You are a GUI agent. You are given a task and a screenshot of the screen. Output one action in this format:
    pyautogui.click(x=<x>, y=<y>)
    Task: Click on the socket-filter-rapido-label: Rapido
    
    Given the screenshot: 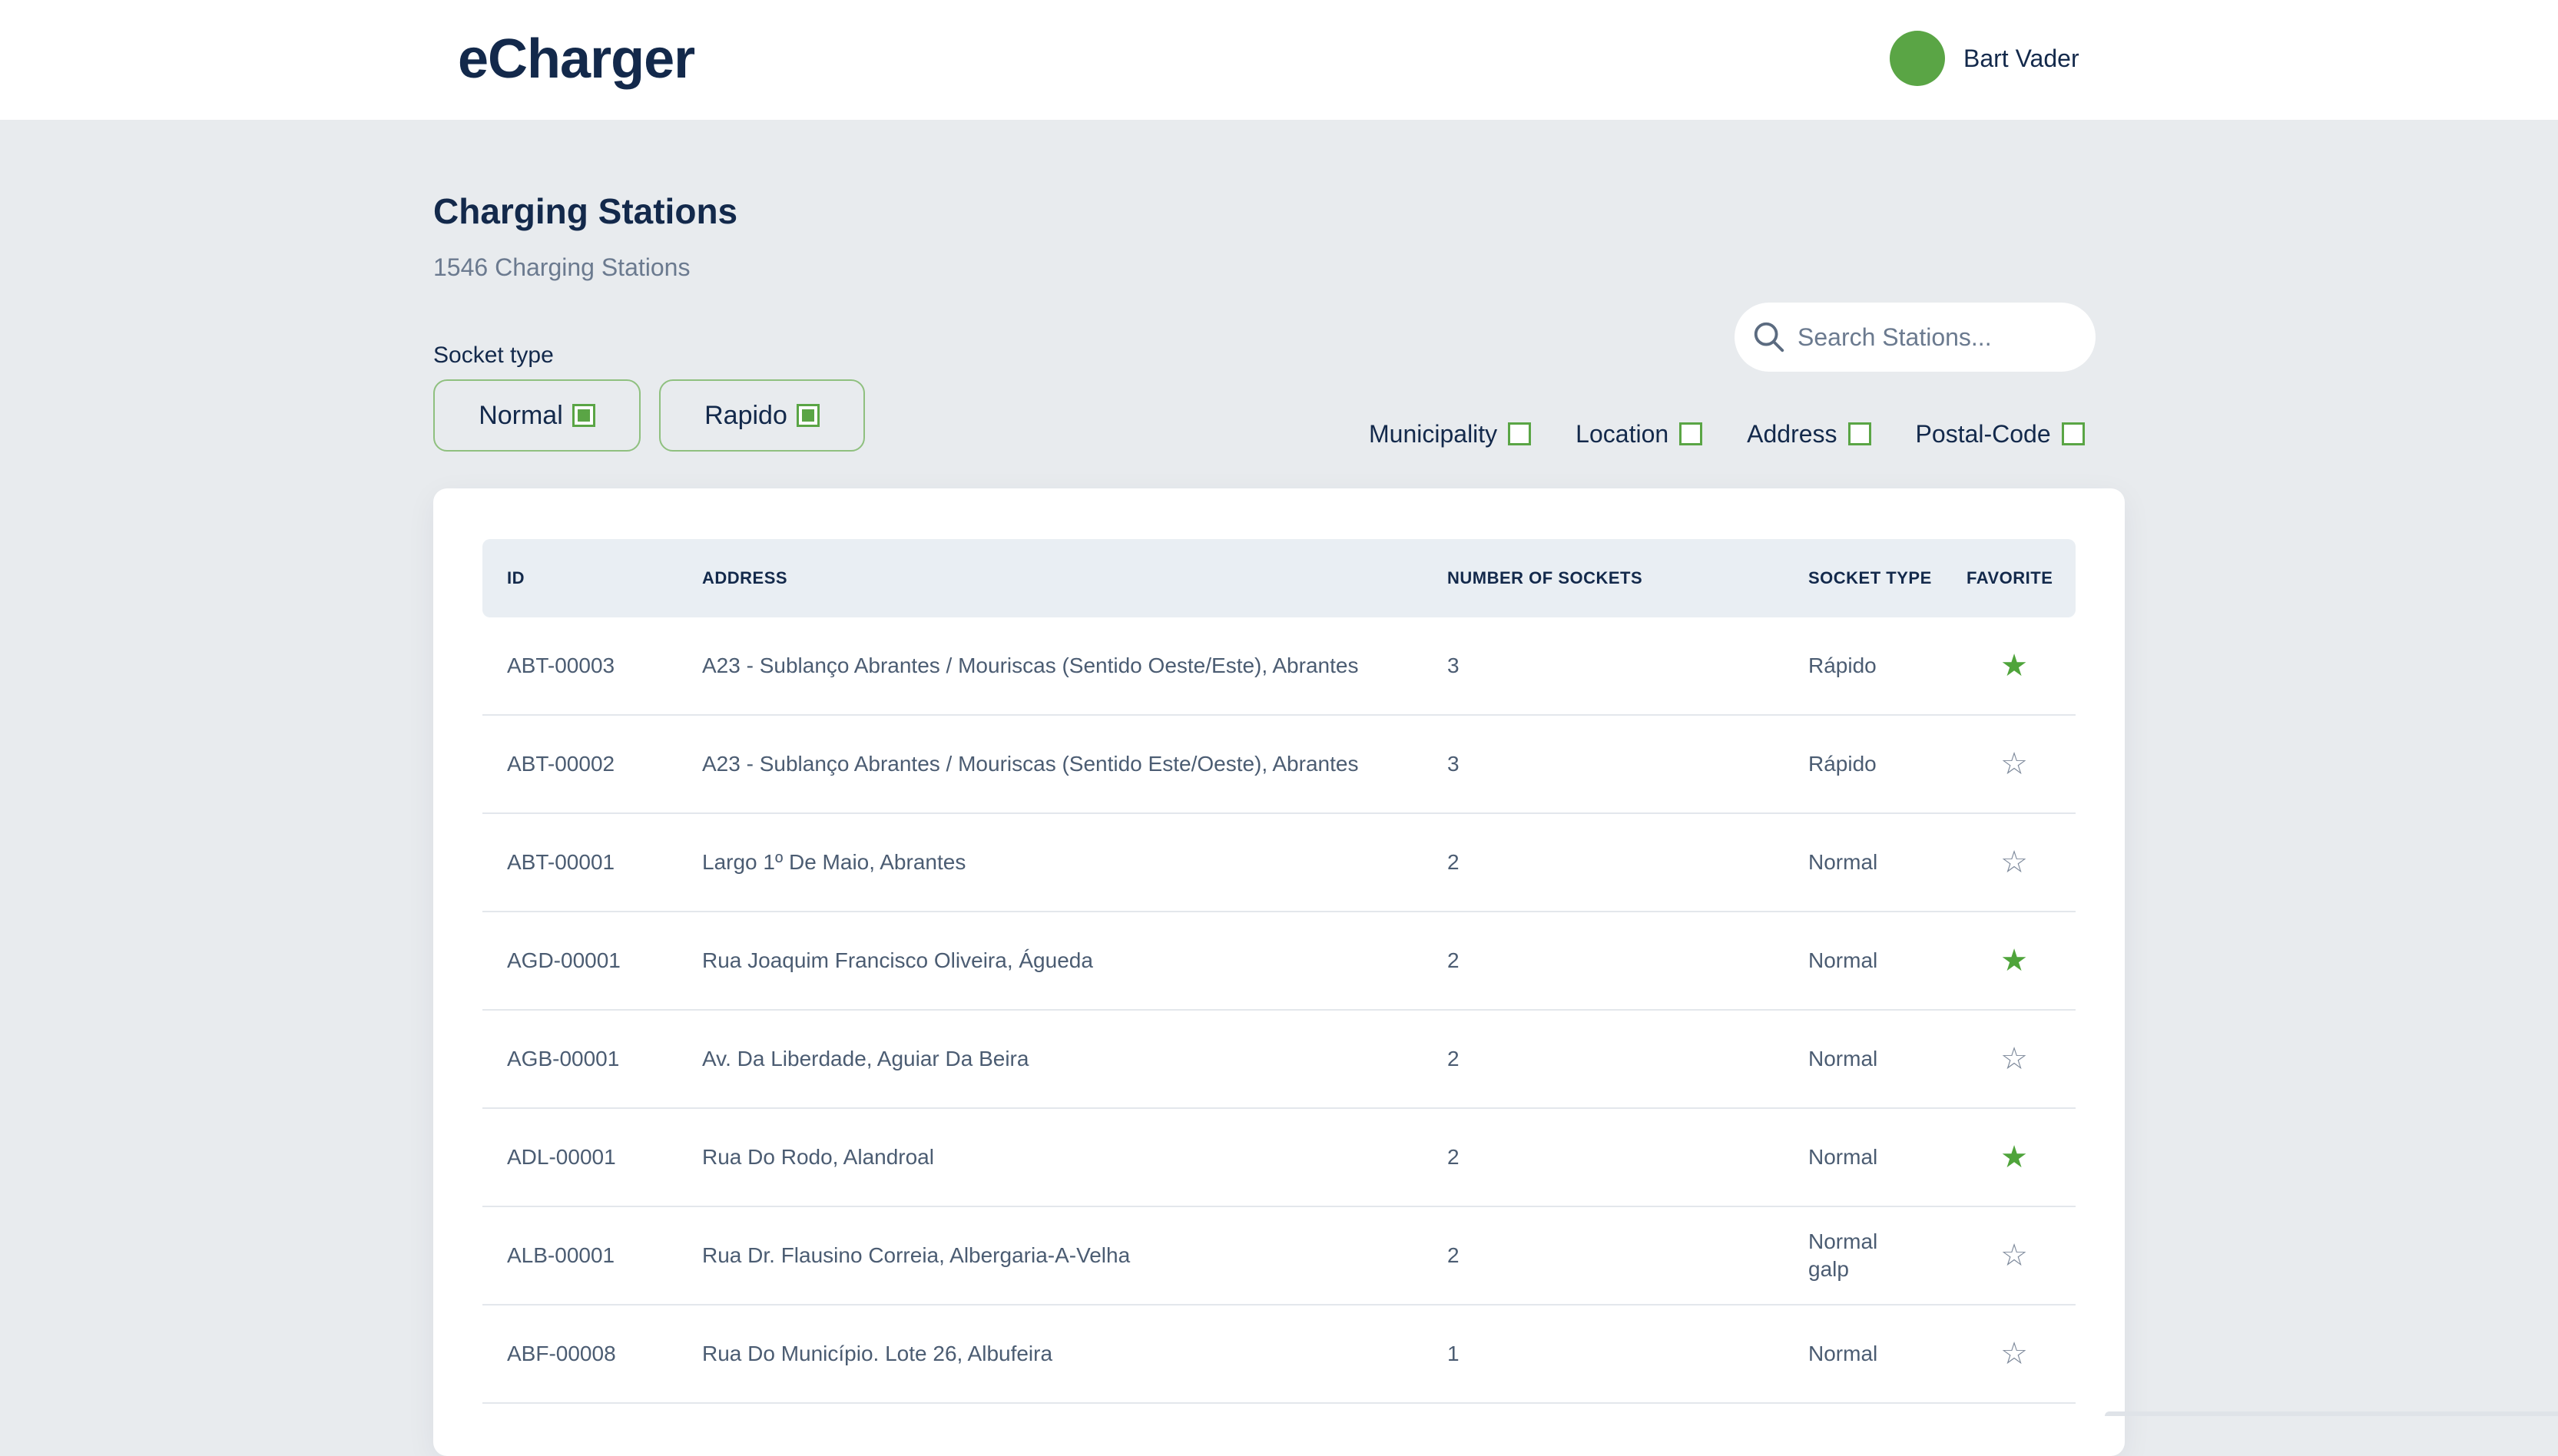 What is the action you would take?
    pyautogui.click(x=745, y=415)
    